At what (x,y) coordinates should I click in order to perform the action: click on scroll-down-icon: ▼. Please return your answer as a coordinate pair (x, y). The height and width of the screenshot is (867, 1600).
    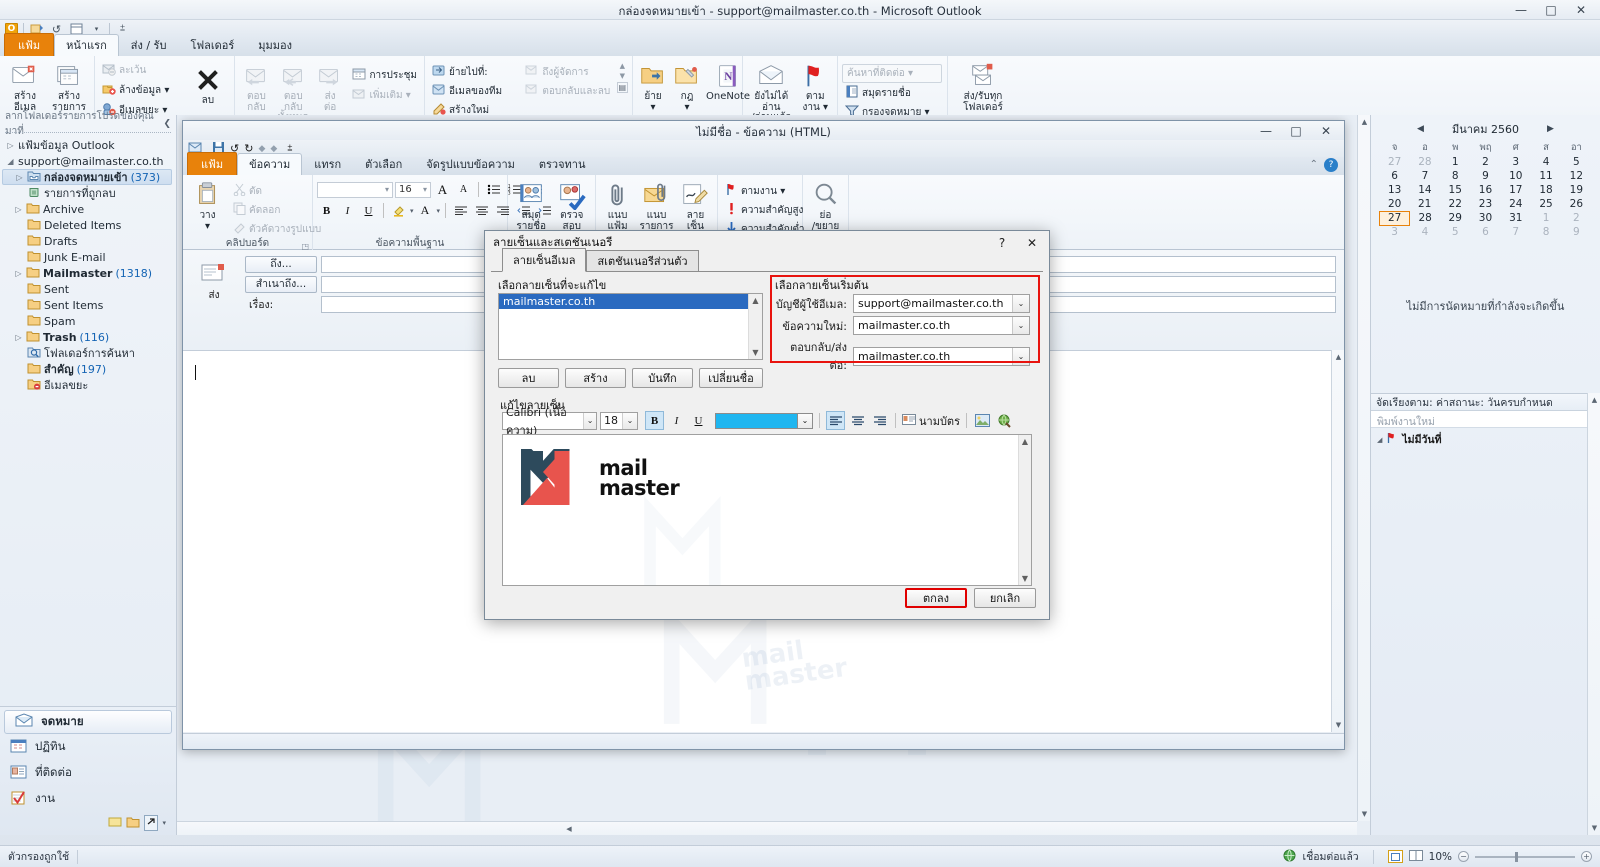
    Looking at the image, I should click on (1338, 725).